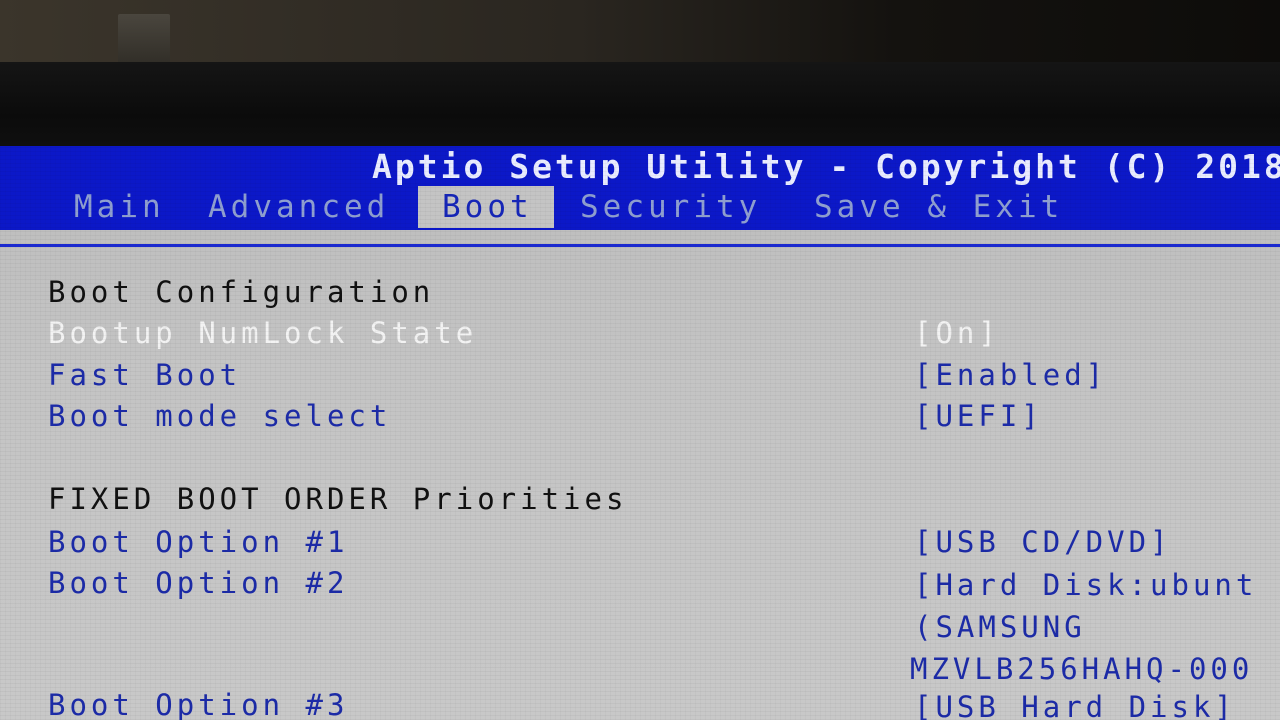 The height and width of the screenshot is (720, 1280). I want to click on section-heading-boot-configuration: Boot Configuration, so click(241, 292).